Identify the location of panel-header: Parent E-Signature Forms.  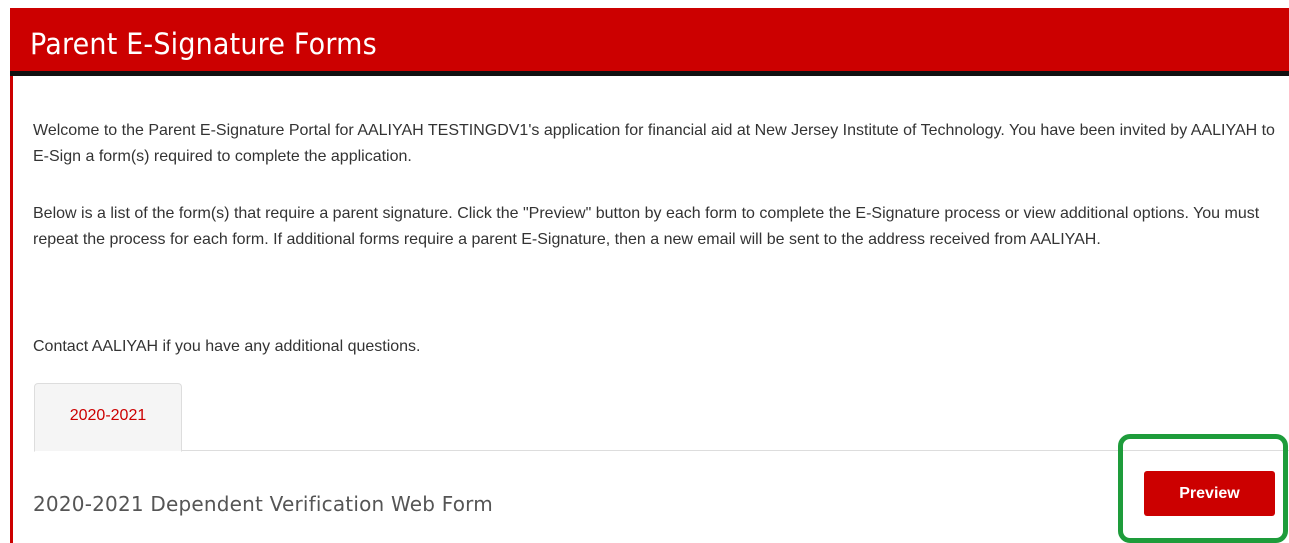
(649, 42).